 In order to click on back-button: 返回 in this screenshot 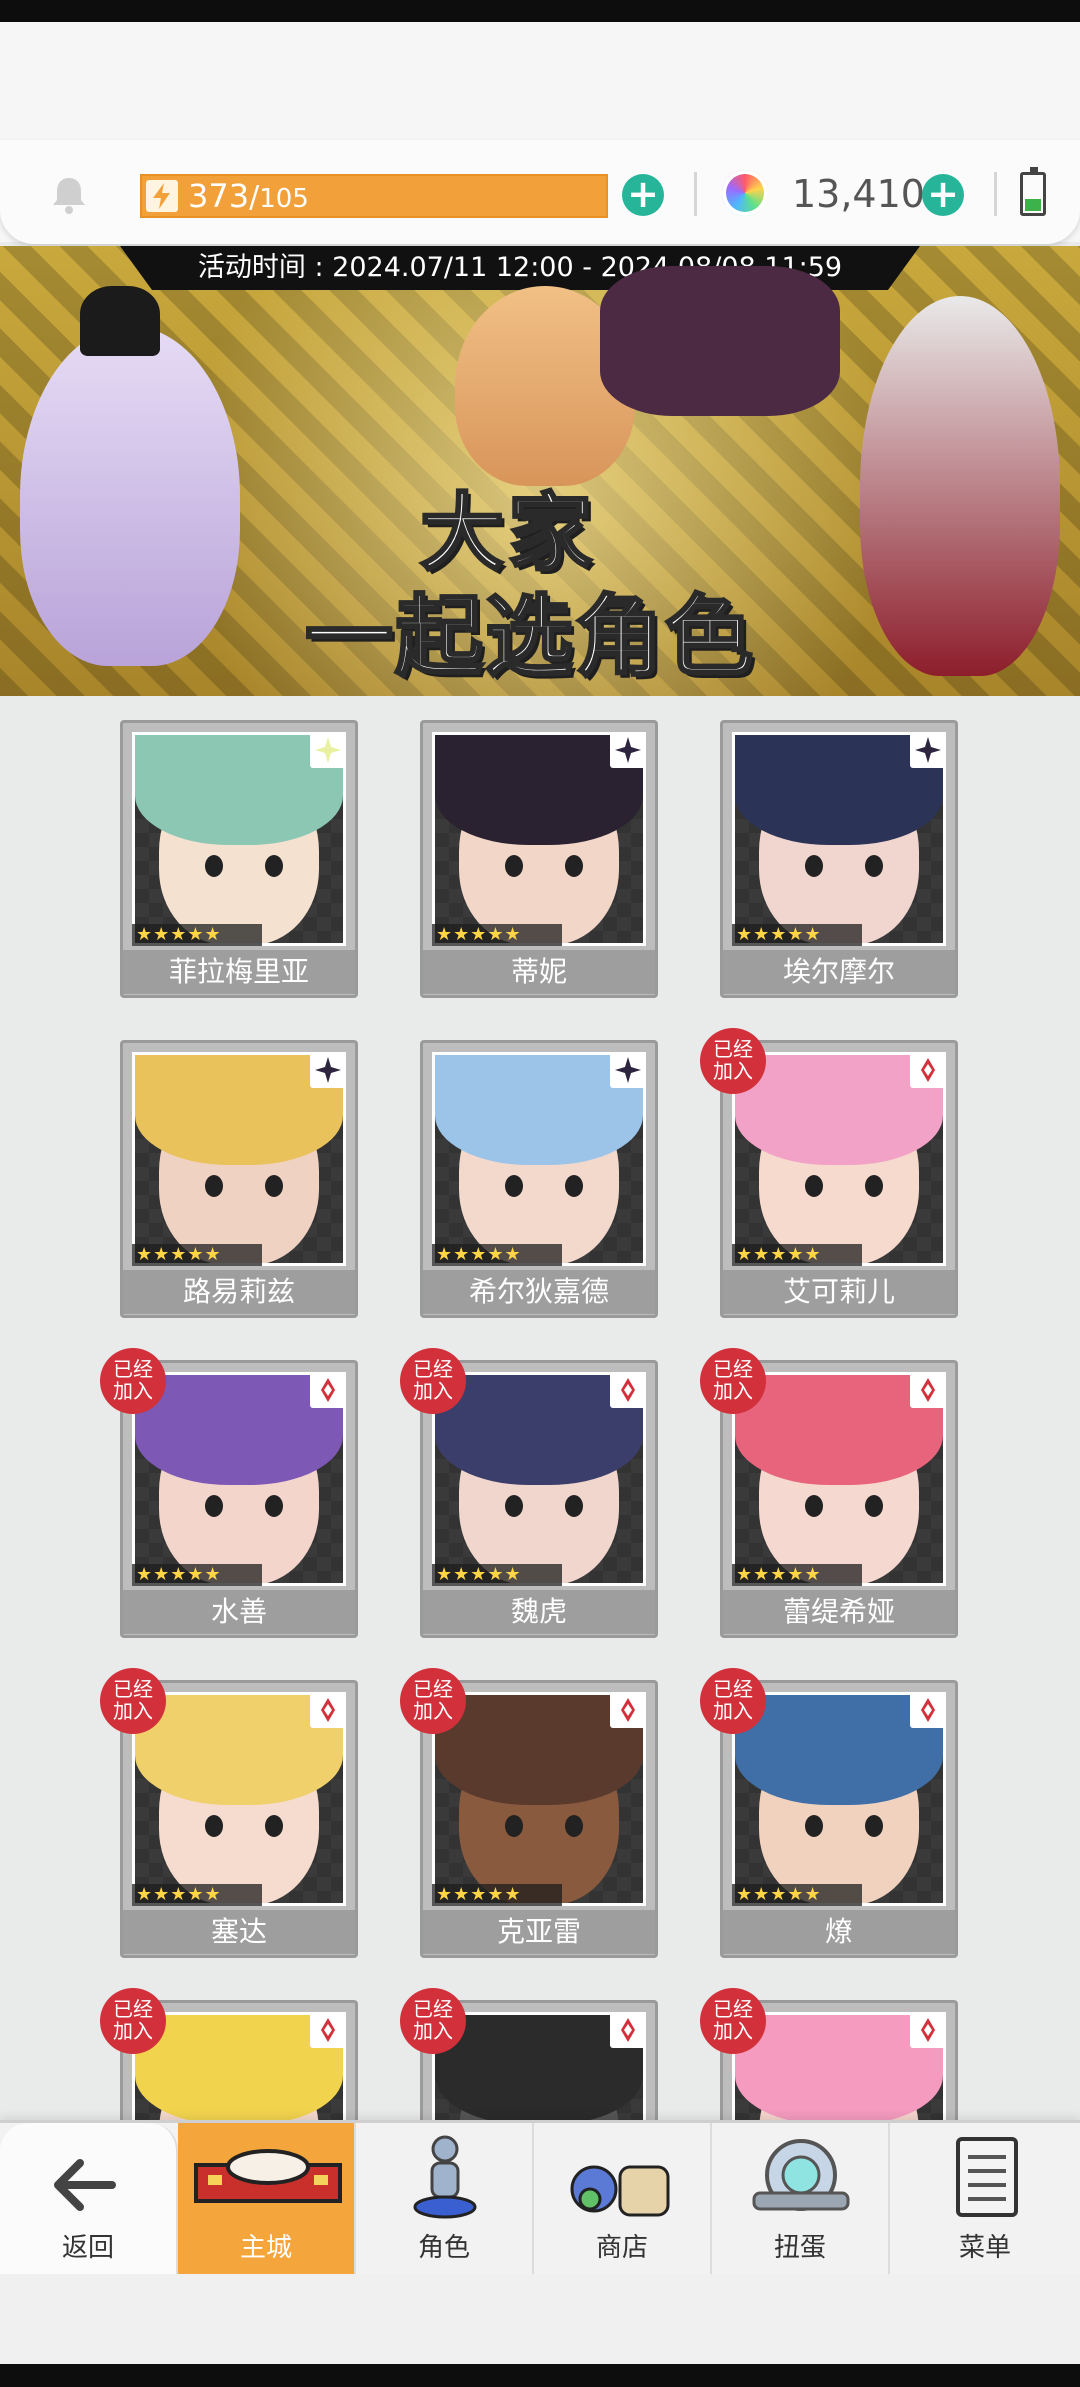, I will do `click(89, 2200)`.